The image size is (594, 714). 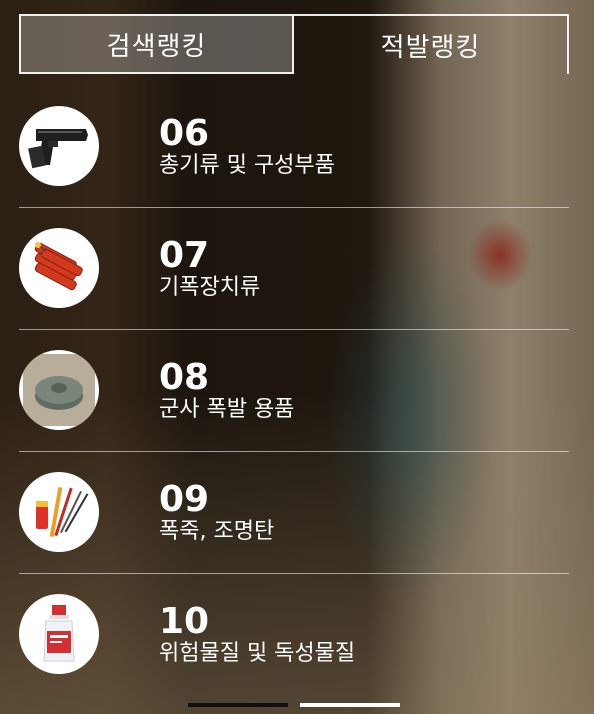 What do you see at coordinates (184, 499) in the screenshot?
I see `rank-number: 09` at bounding box center [184, 499].